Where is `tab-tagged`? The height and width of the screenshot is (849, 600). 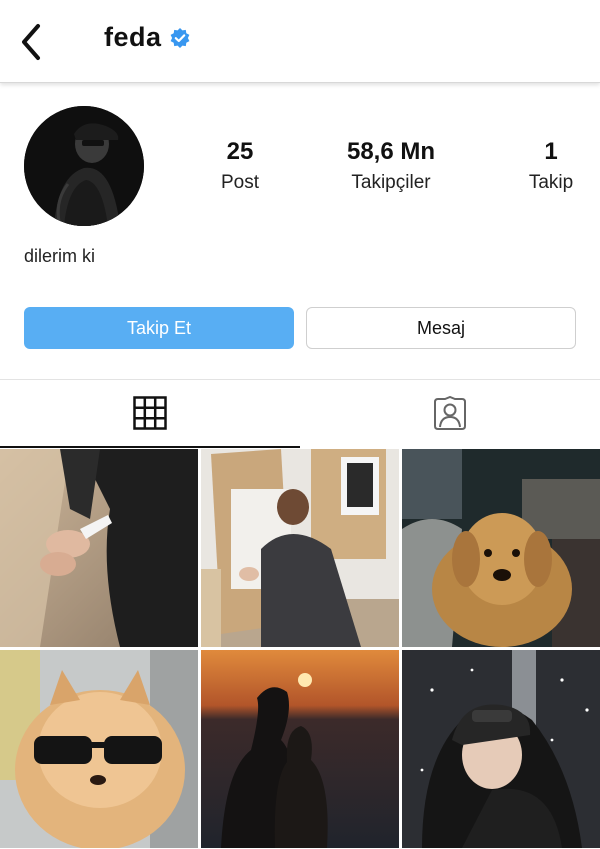 tab-tagged is located at coordinates (450, 414).